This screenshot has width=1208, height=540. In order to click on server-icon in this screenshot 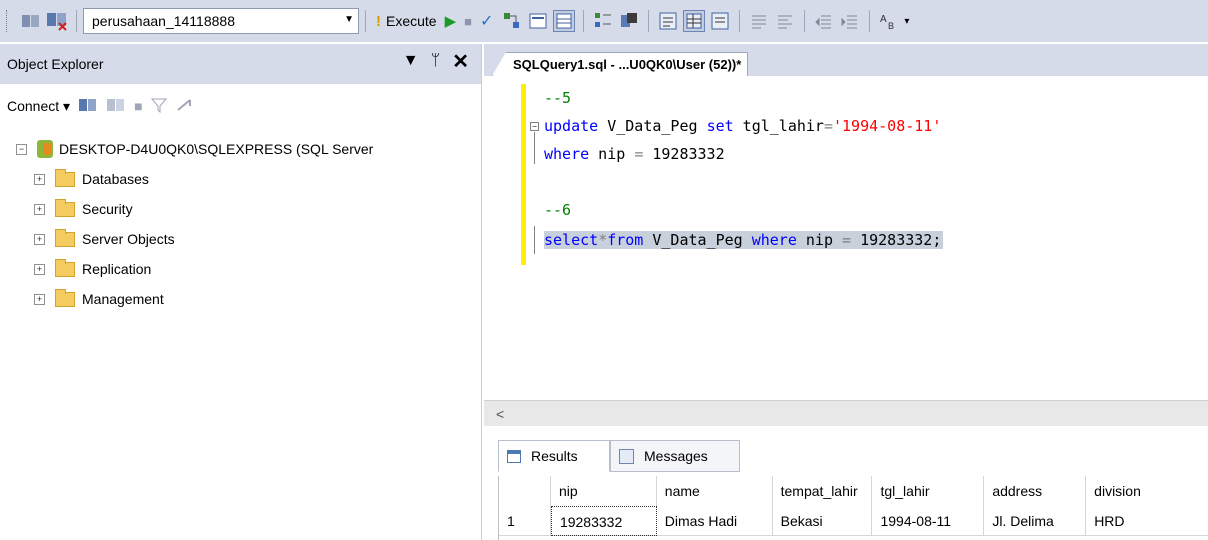, I will do `click(45, 149)`.